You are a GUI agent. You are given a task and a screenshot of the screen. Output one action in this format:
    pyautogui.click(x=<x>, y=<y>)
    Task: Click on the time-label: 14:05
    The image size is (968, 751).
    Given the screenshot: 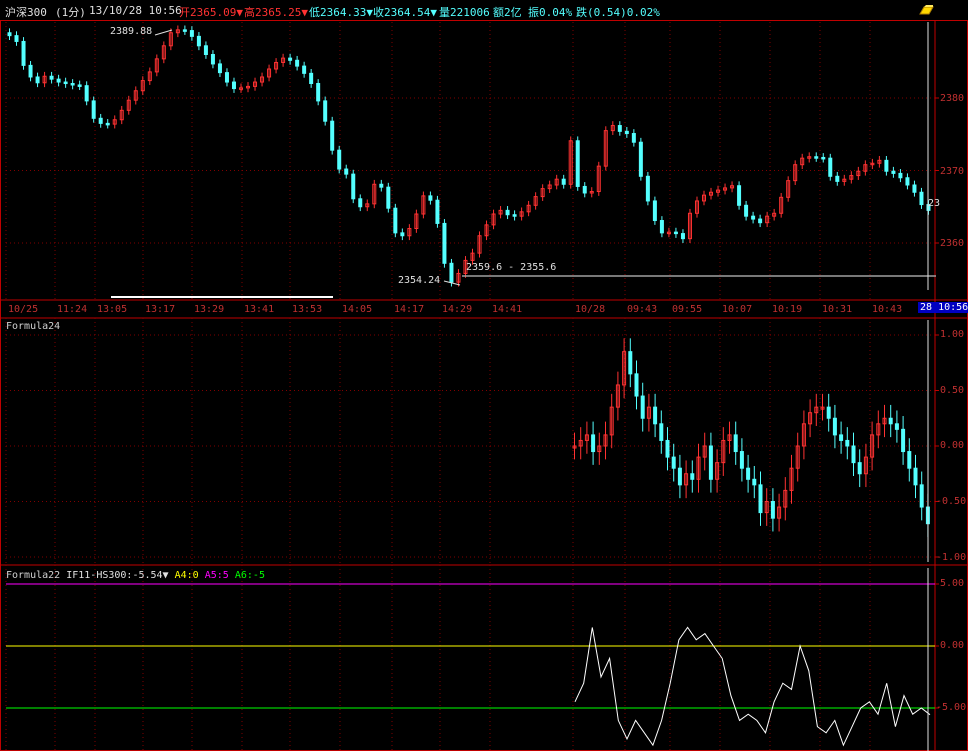 What is the action you would take?
    pyautogui.click(x=357, y=309)
    